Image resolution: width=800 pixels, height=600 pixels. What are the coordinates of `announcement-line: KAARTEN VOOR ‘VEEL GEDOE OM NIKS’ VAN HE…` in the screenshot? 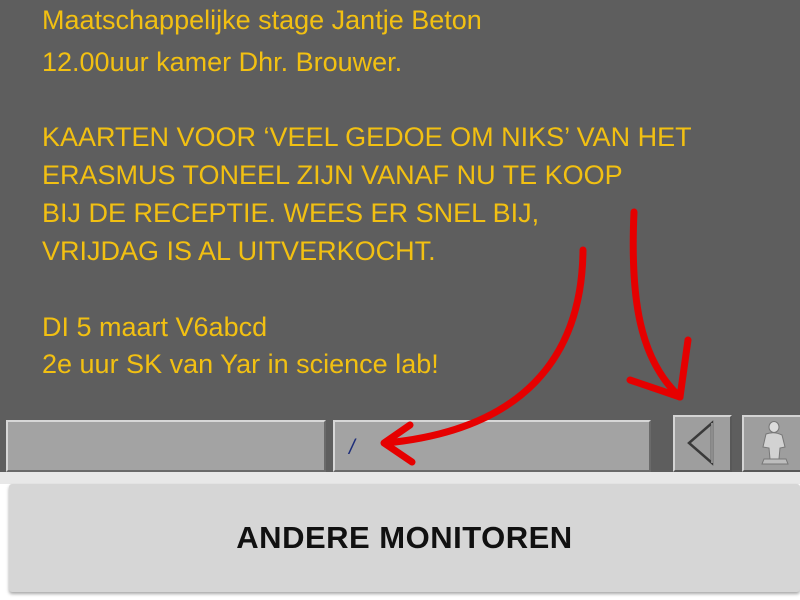 It's located at (367, 137).